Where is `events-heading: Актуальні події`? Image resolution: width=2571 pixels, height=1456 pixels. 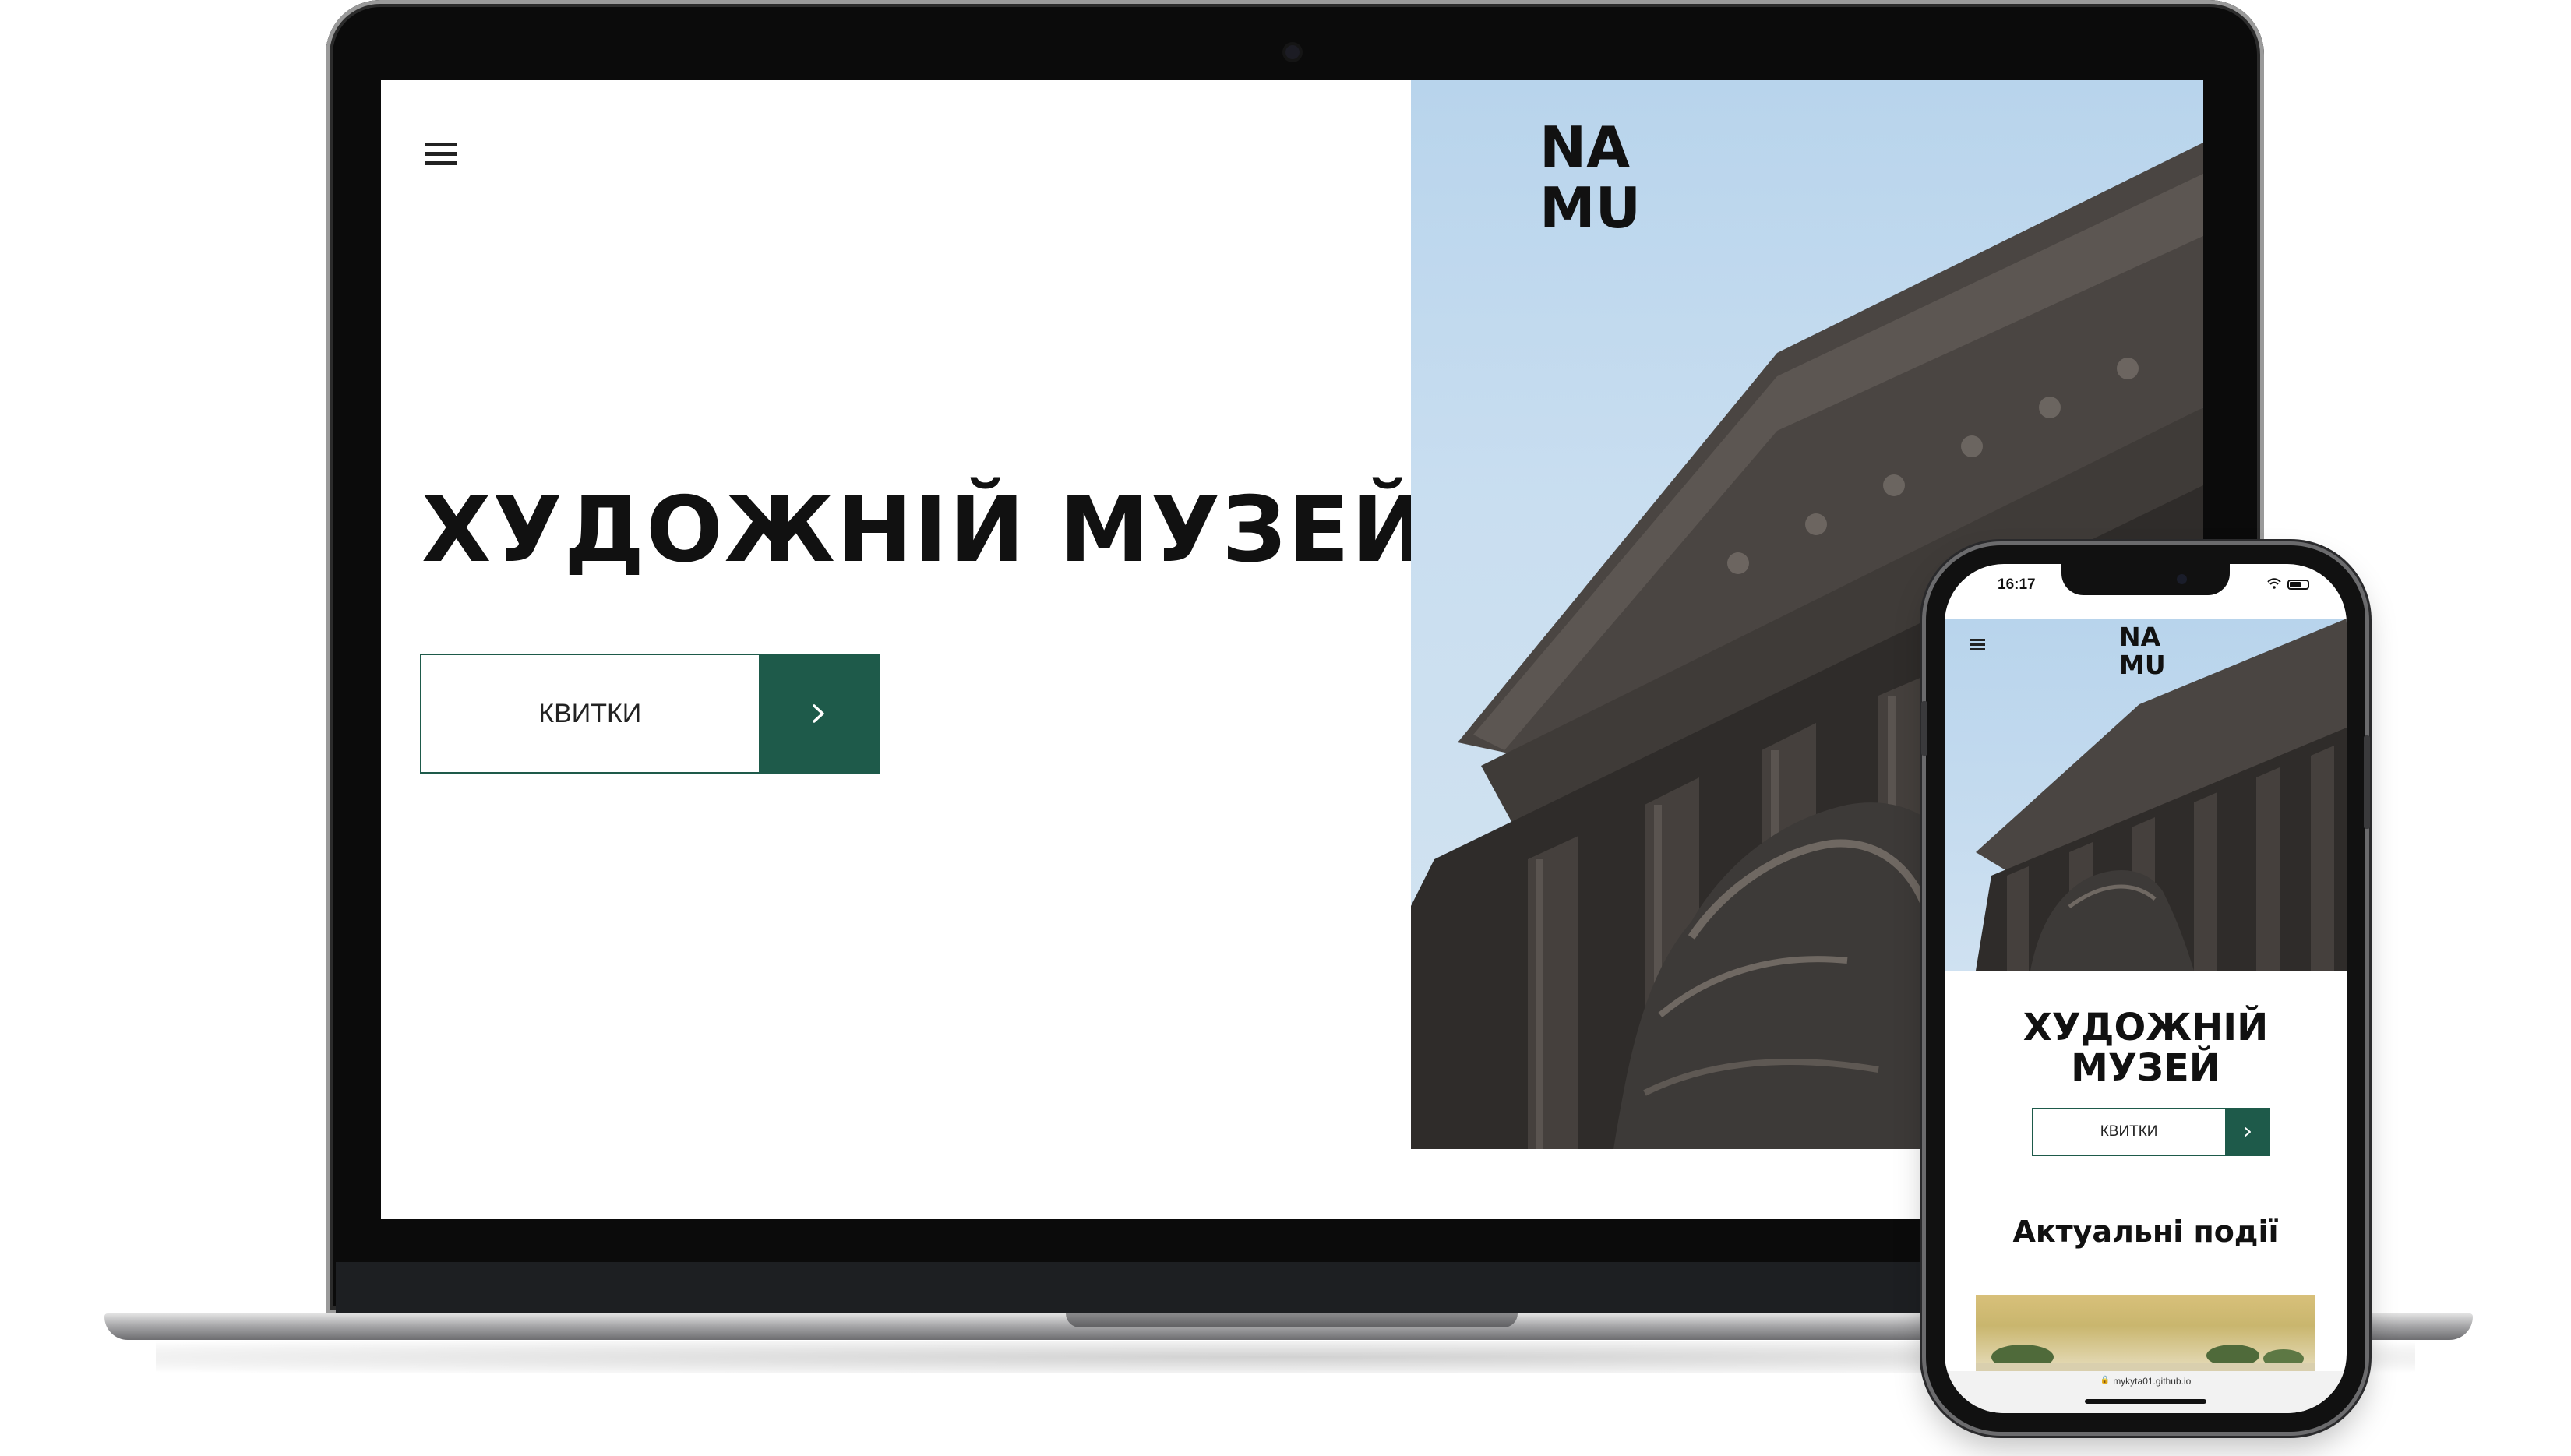
events-heading: Актуальні події is located at coordinates (2145, 1232).